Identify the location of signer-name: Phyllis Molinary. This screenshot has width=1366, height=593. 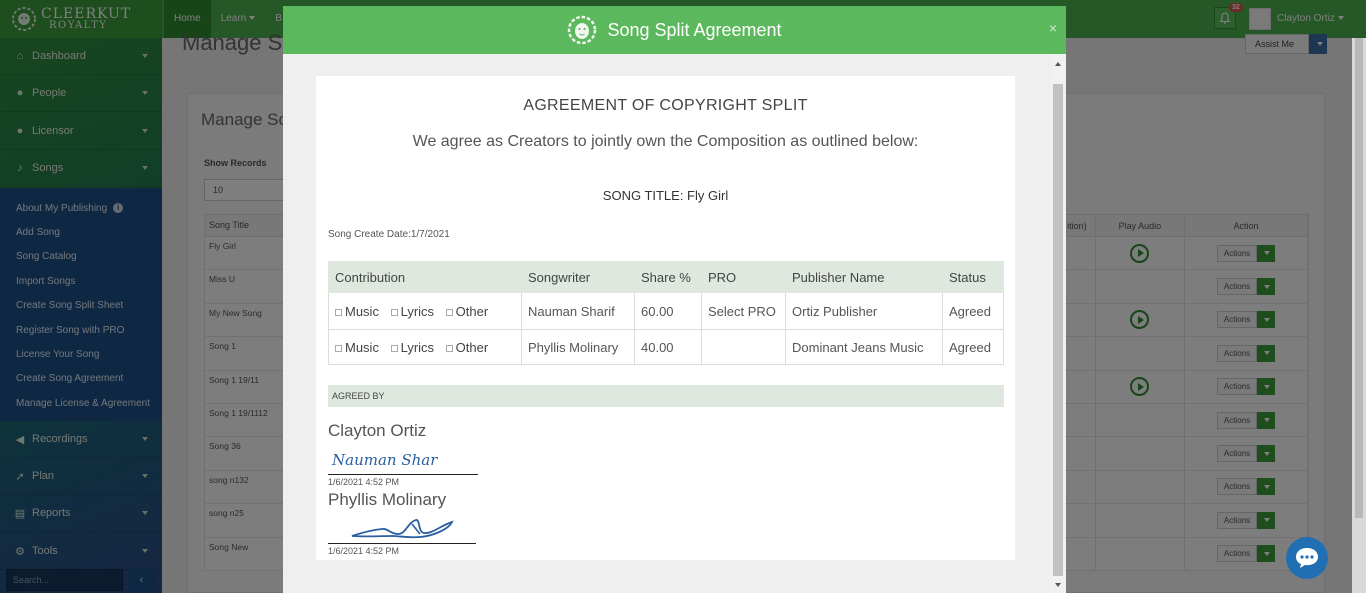
(387, 499).